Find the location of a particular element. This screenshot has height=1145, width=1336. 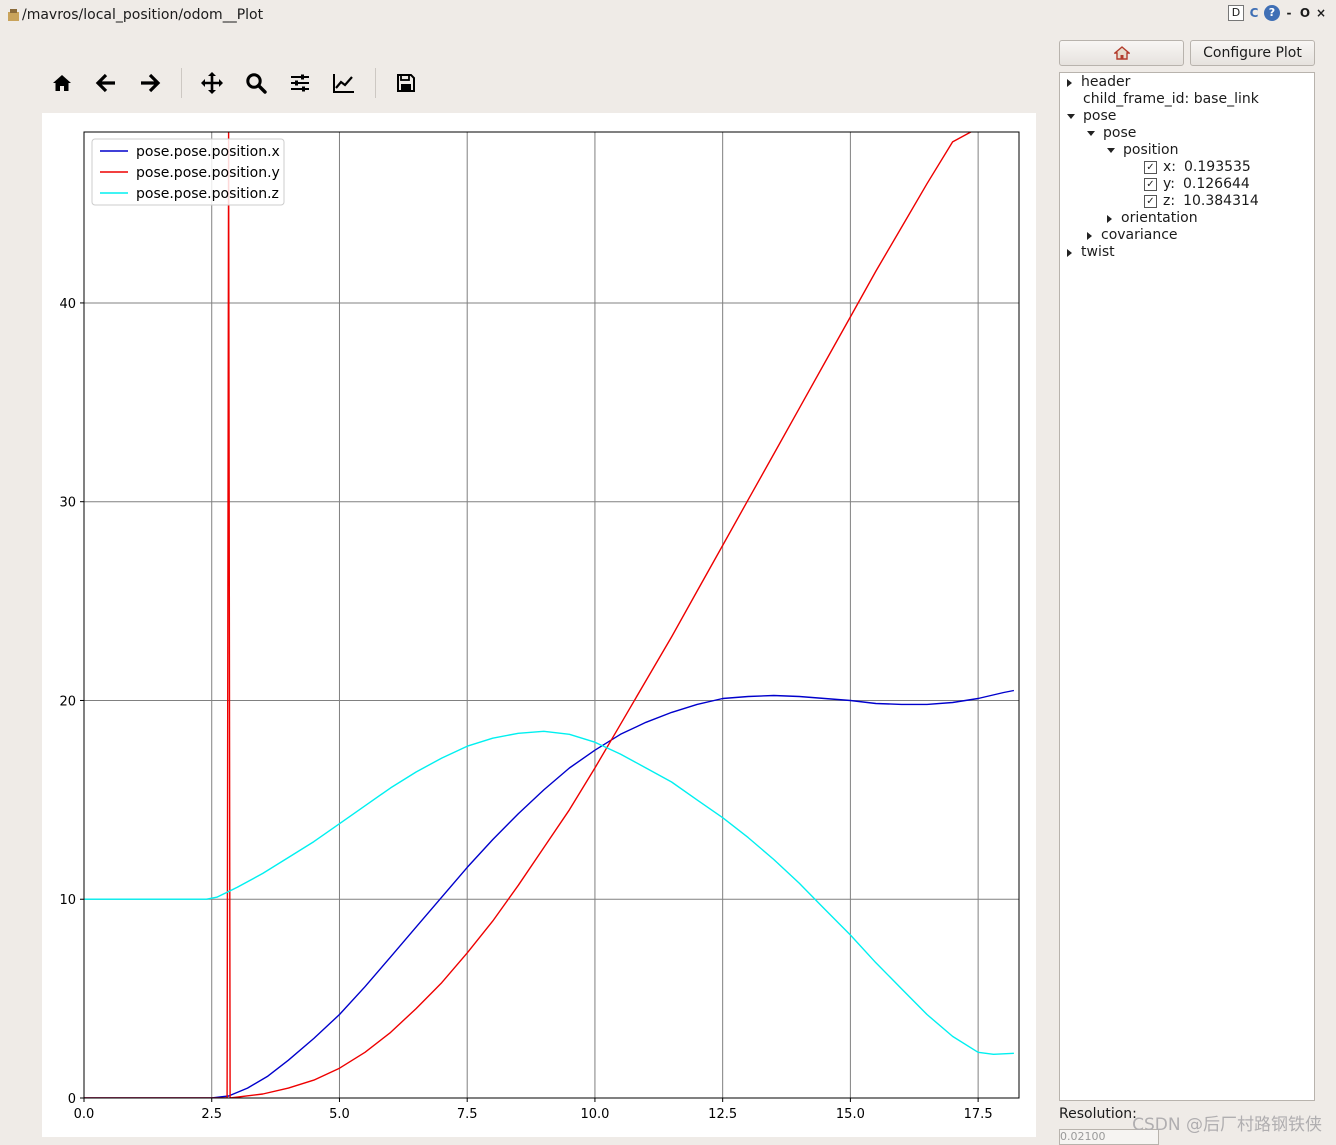

forward-button is located at coordinates (150, 83).